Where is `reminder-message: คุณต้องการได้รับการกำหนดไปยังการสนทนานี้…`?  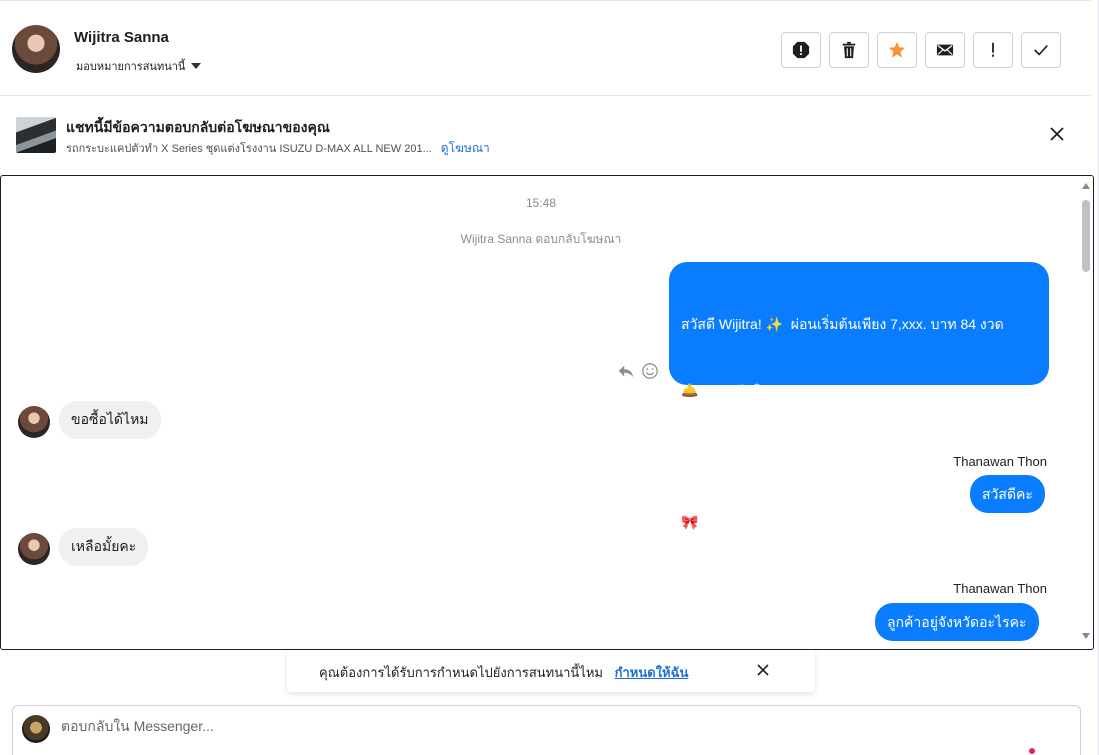
reminder-message: คุณต้องการได้รับการกำหนดไปยังการสนทนานี้… is located at coordinates (461, 672).